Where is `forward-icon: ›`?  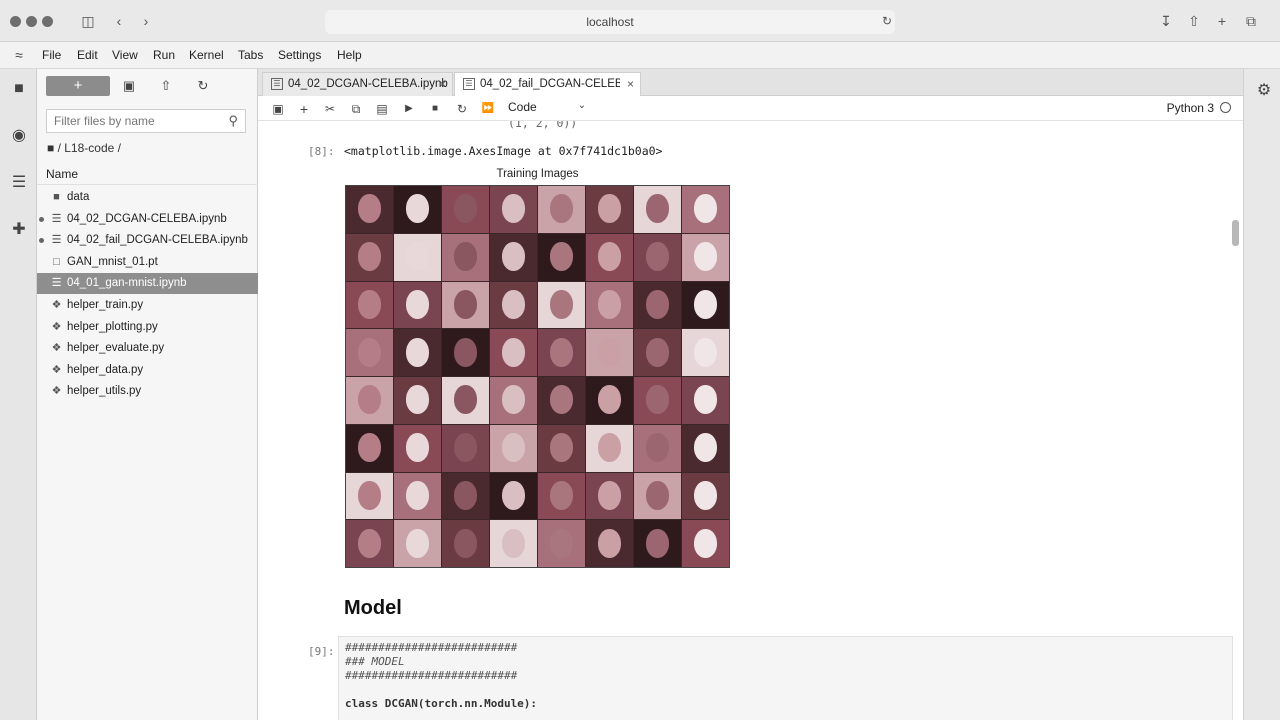 forward-icon: › is located at coordinates (146, 21).